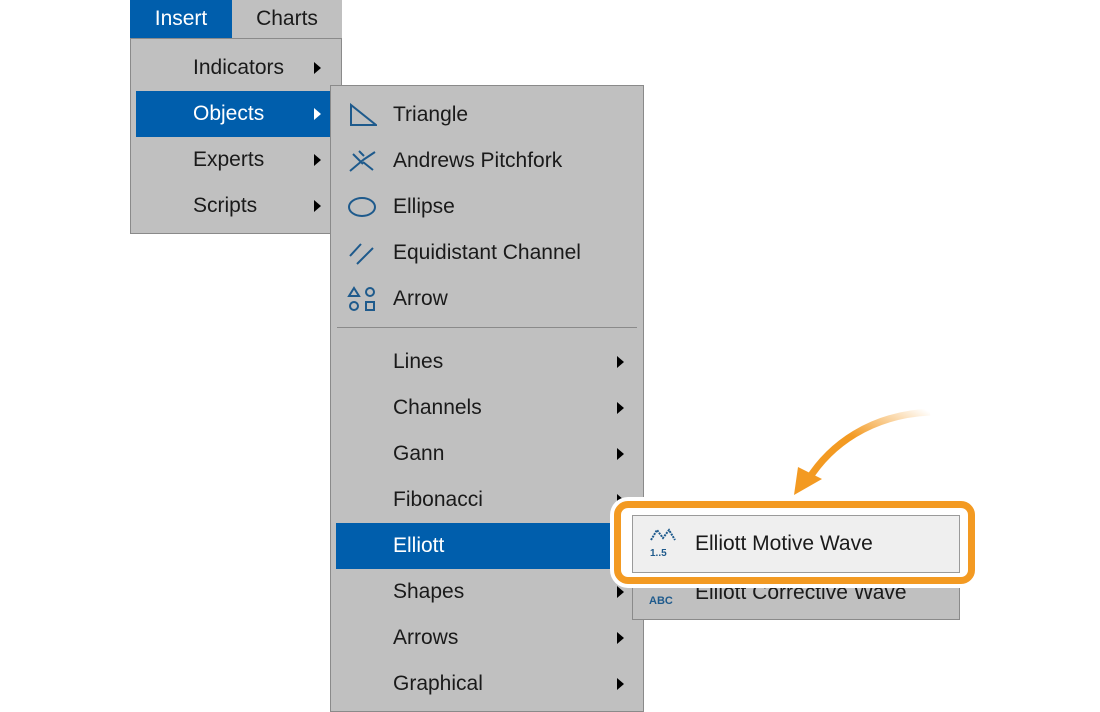 The image size is (1100, 712). Describe the element at coordinates (419, 453) in the screenshot. I see `label: Gann` at that location.